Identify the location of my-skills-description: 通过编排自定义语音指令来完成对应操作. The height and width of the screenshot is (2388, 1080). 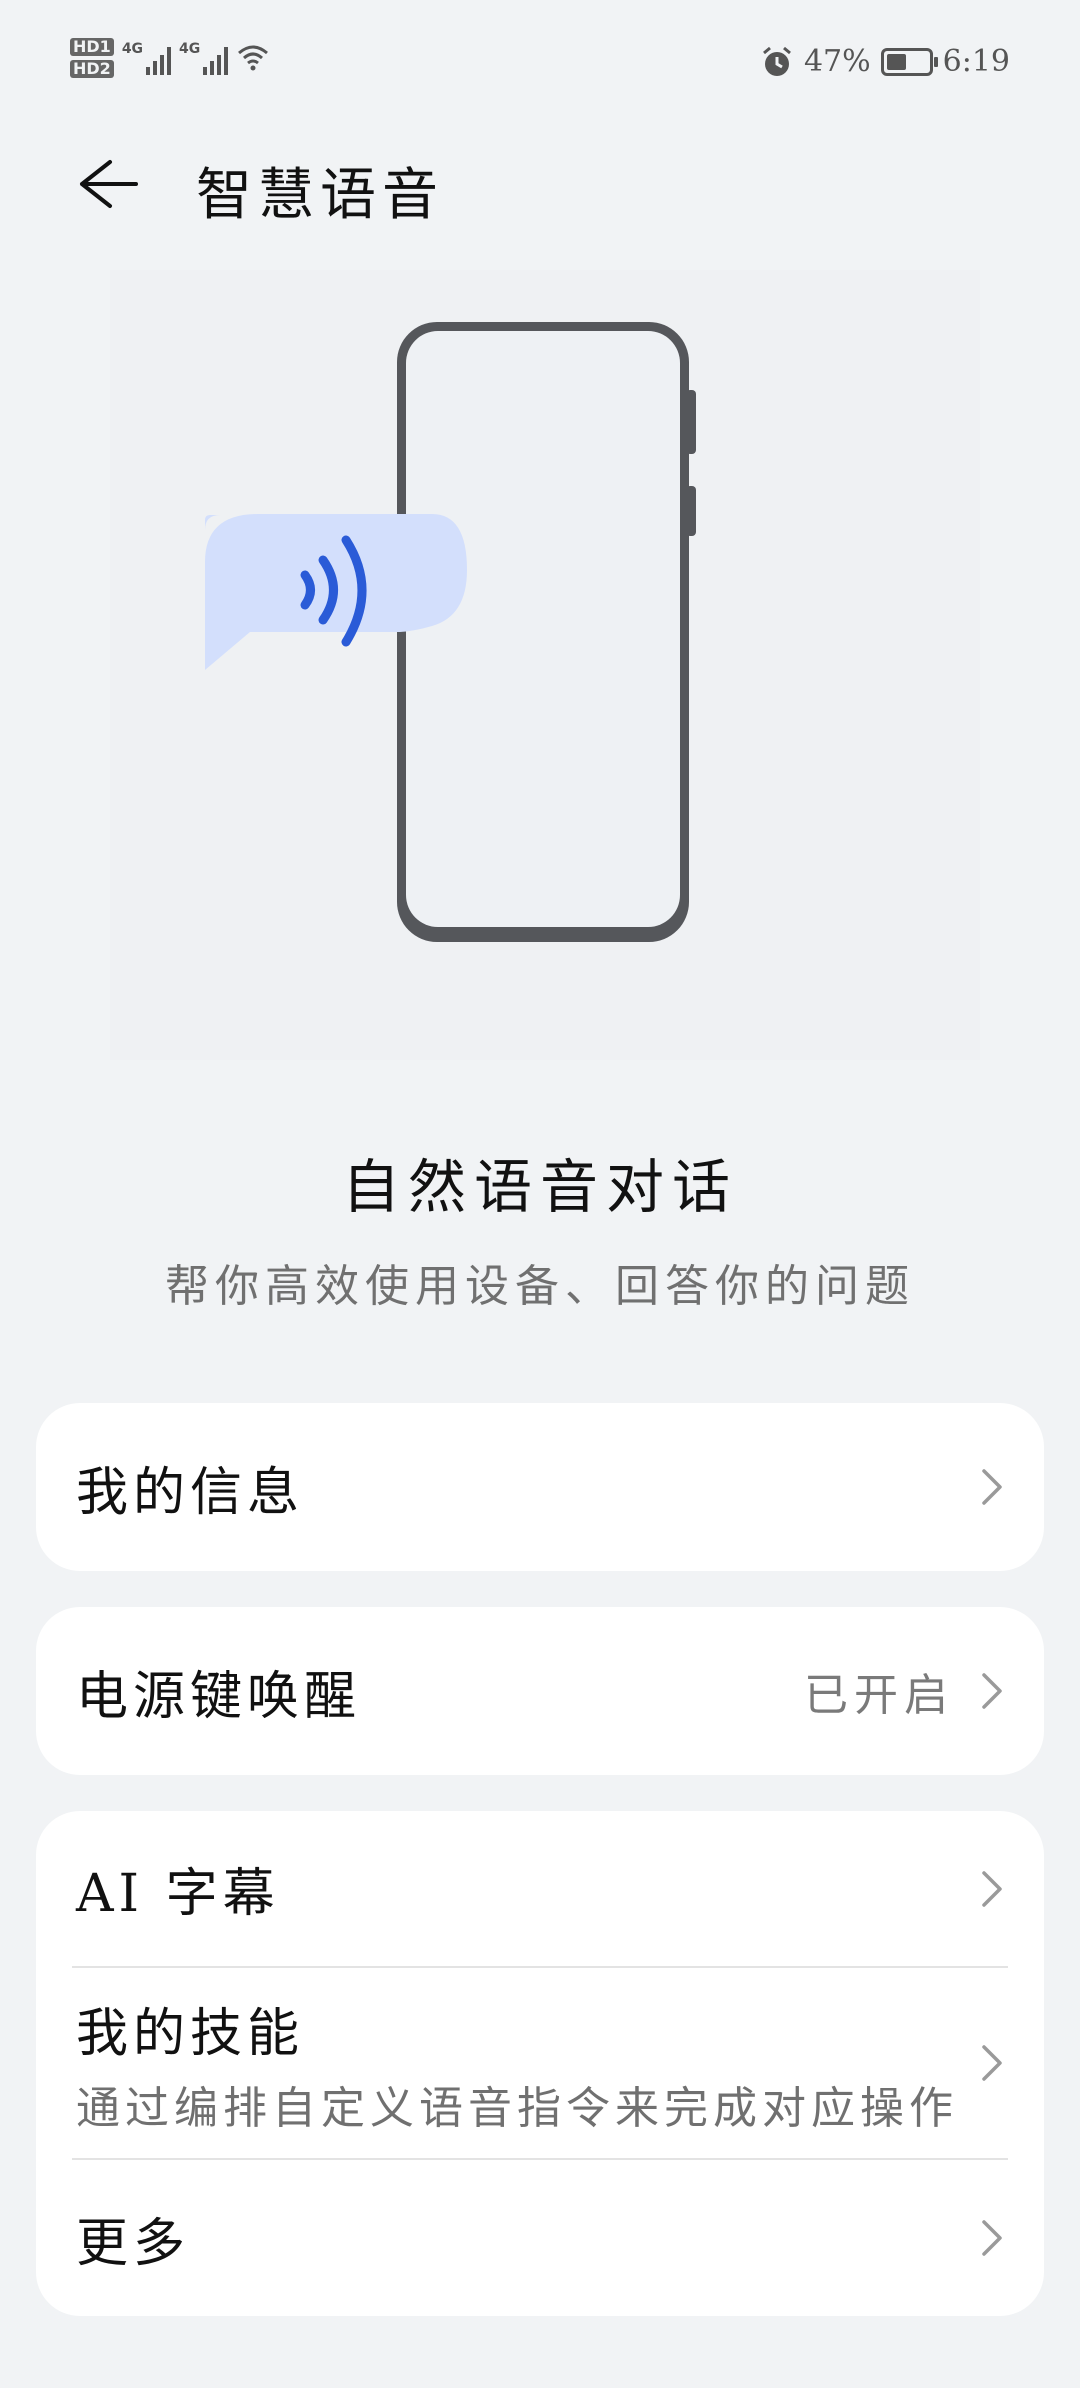
(517, 2108).